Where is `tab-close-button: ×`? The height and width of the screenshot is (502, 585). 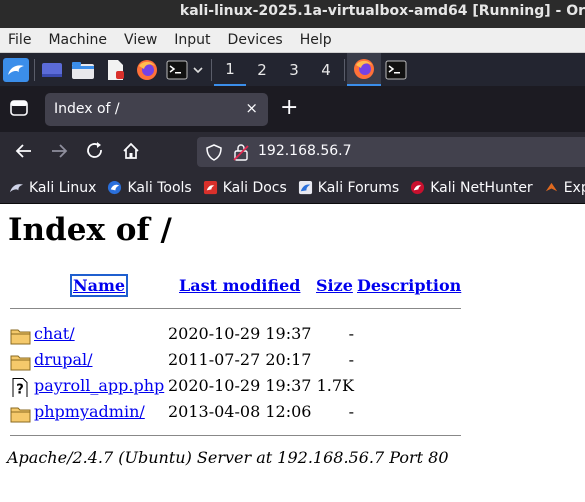
tab-close-button: × is located at coordinates (251, 108).